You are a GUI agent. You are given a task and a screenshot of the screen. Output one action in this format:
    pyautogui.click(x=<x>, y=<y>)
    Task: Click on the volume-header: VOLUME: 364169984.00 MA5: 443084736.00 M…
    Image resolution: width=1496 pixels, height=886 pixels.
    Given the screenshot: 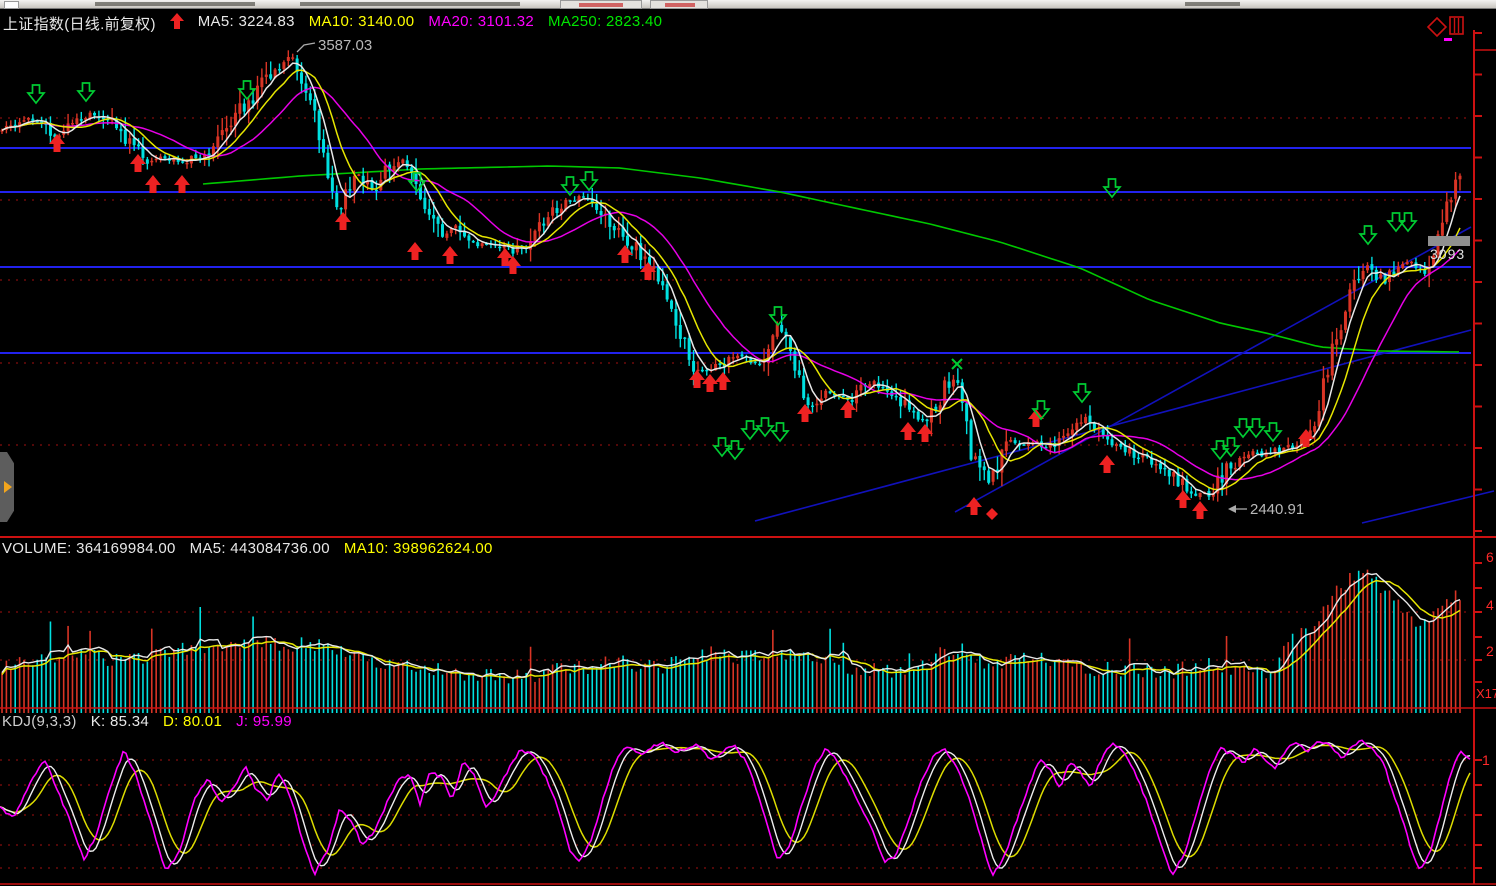 What is the action you would take?
    pyautogui.click(x=247, y=548)
    